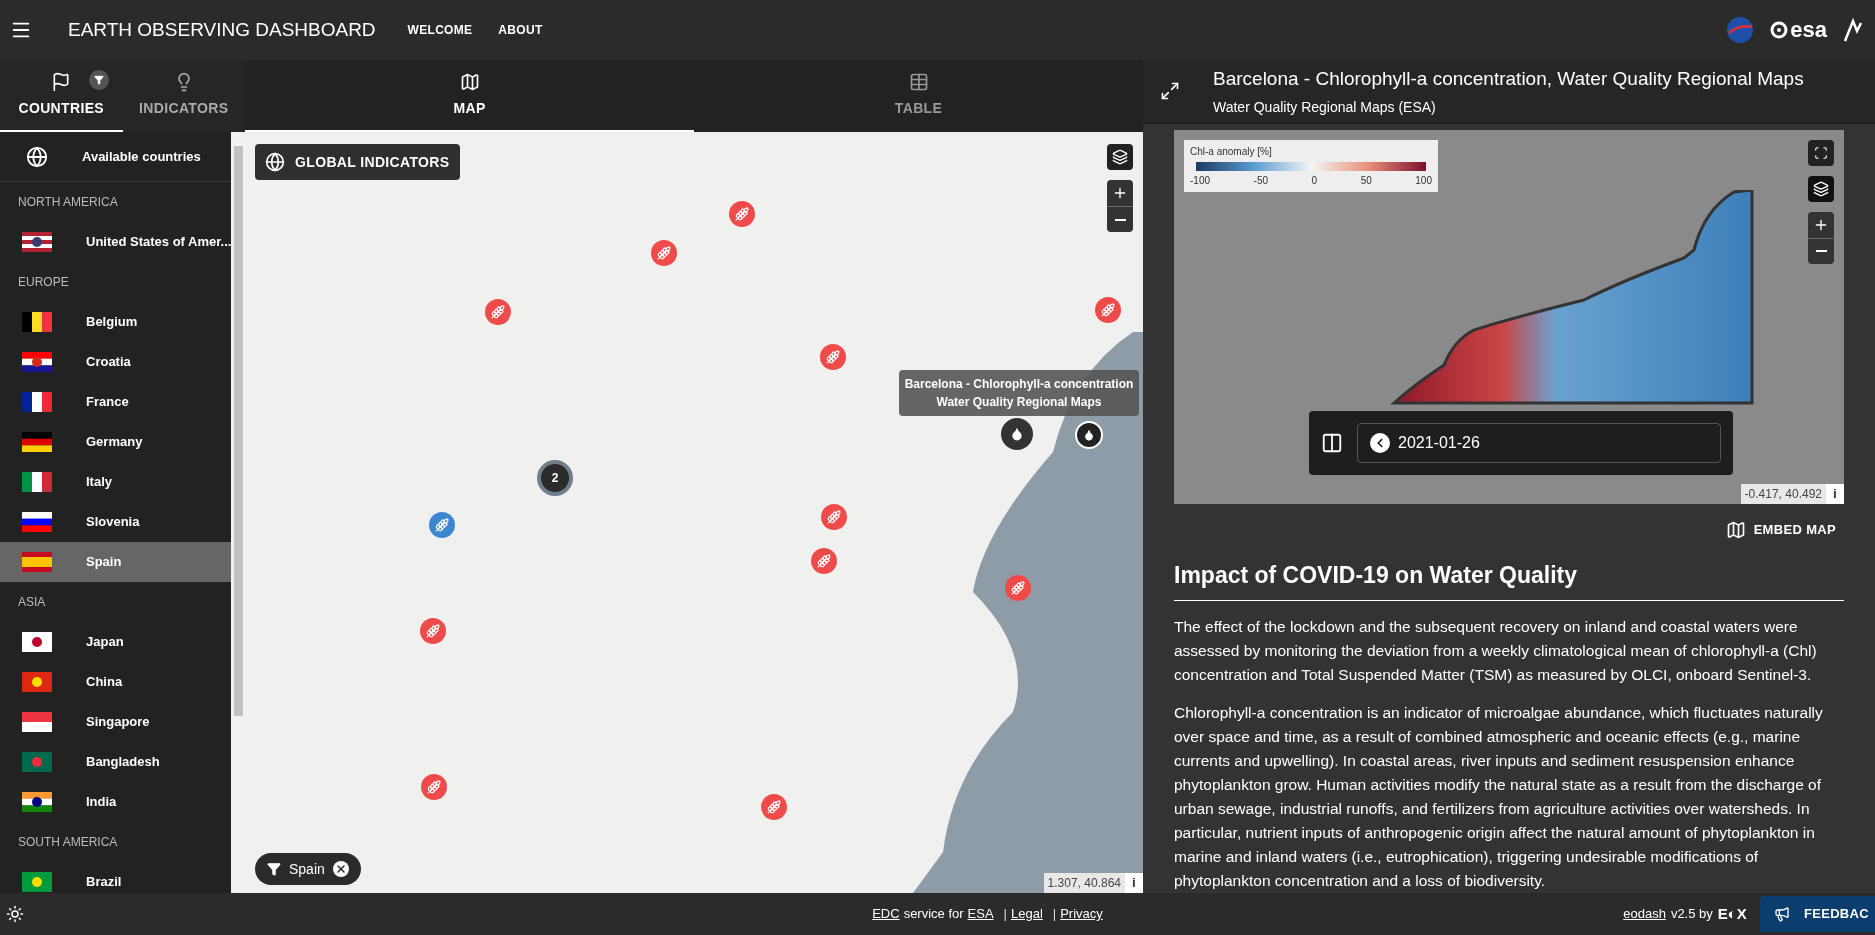  Describe the element at coordinates (68, 202) in the screenshot. I see `region-header: NORTH AMERICA` at that location.